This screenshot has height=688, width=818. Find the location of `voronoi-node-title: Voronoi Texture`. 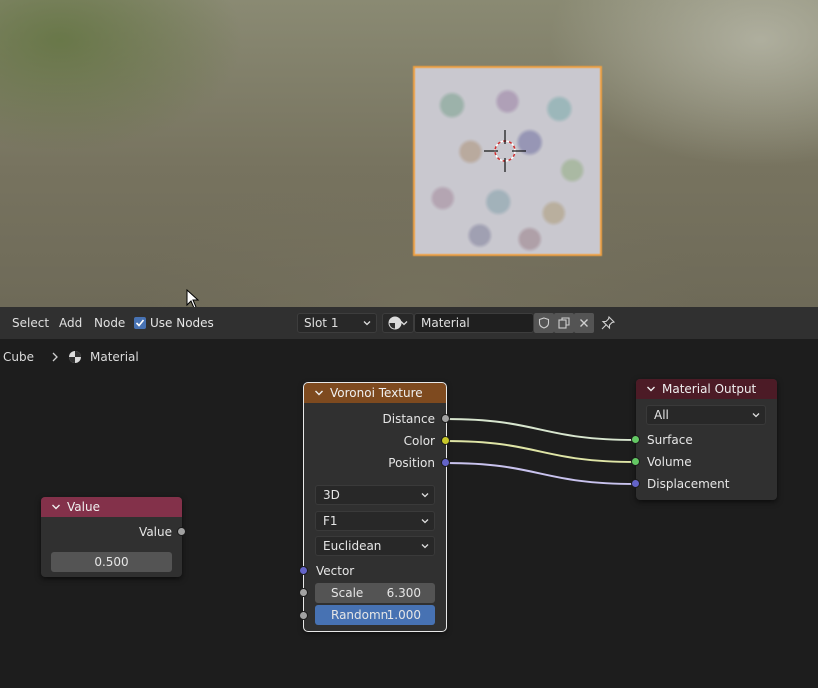

voronoi-node-title: Voronoi Texture is located at coordinates (376, 393).